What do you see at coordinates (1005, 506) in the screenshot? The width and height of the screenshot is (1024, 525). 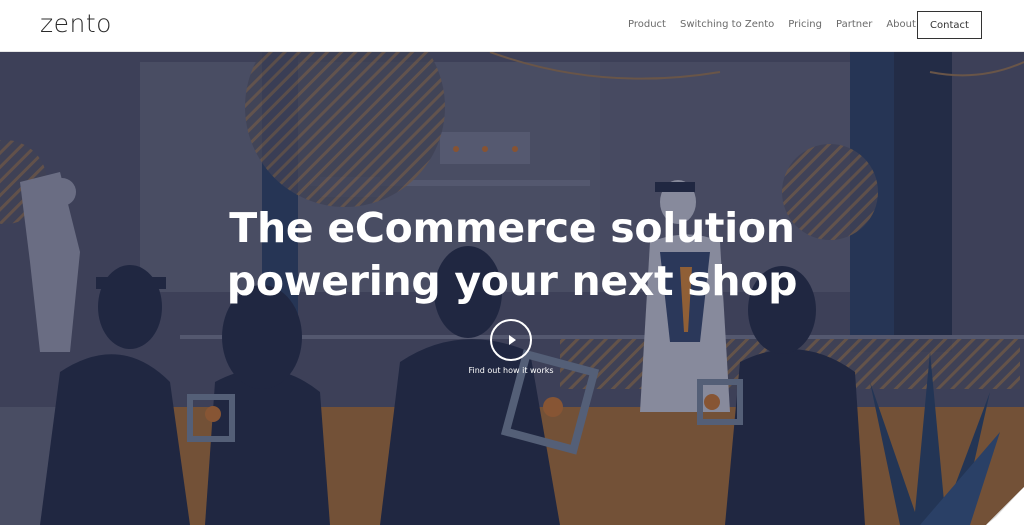 I see `page-curl-decoration` at bounding box center [1005, 506].